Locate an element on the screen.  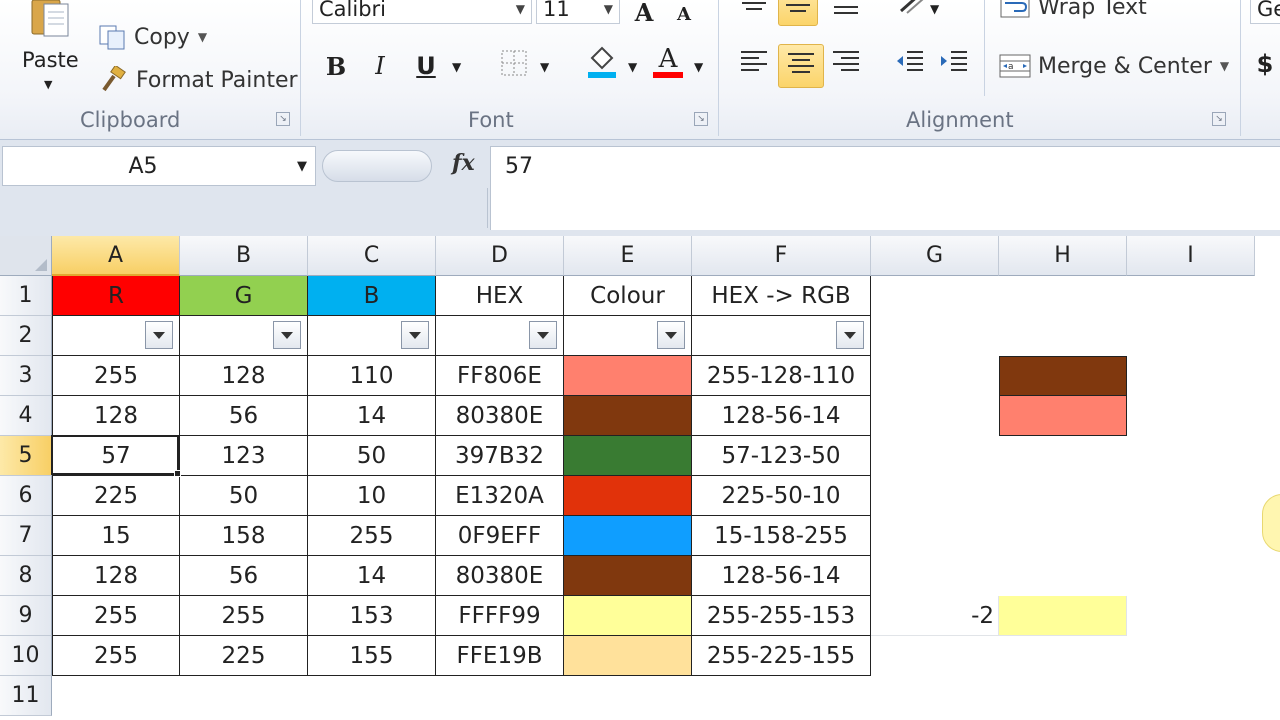
cell-c9: 153 is located at coordinates (372, 616).